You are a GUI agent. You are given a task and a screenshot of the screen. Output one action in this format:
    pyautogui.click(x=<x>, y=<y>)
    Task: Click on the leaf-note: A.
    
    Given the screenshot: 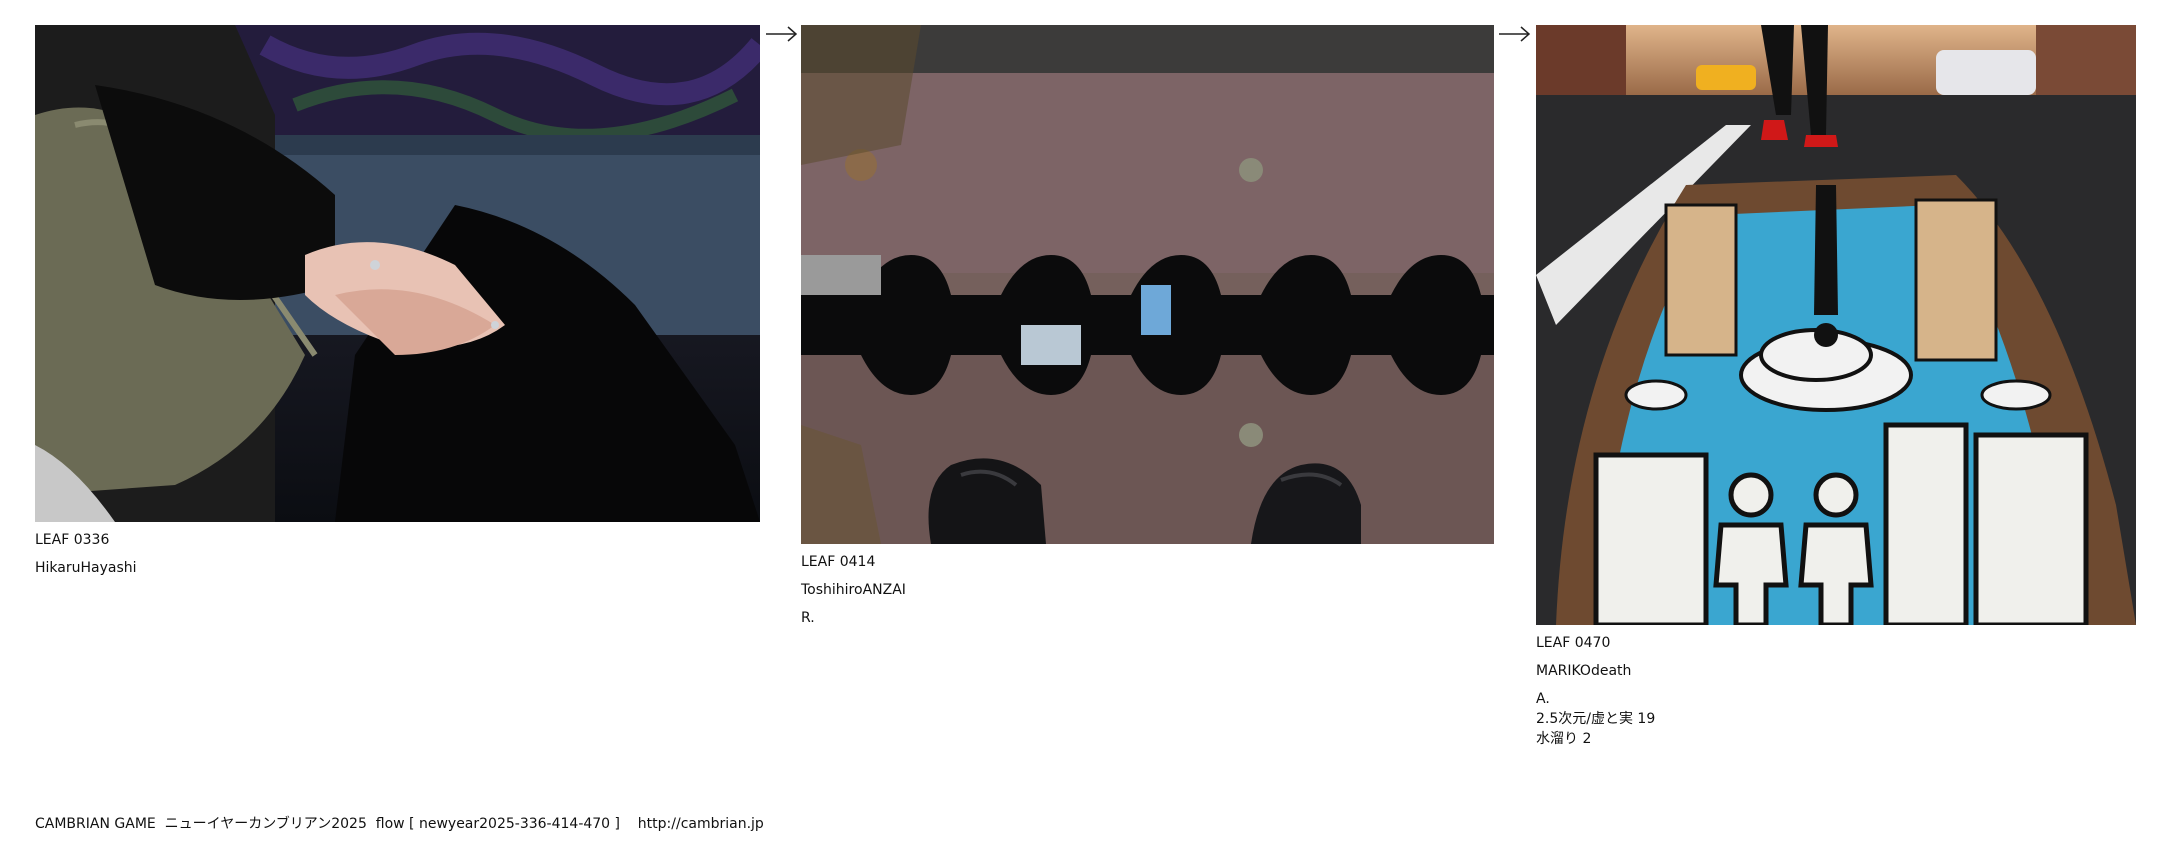 What is the action you would take?
    pyautogui.click(x=1543, y=699)
    